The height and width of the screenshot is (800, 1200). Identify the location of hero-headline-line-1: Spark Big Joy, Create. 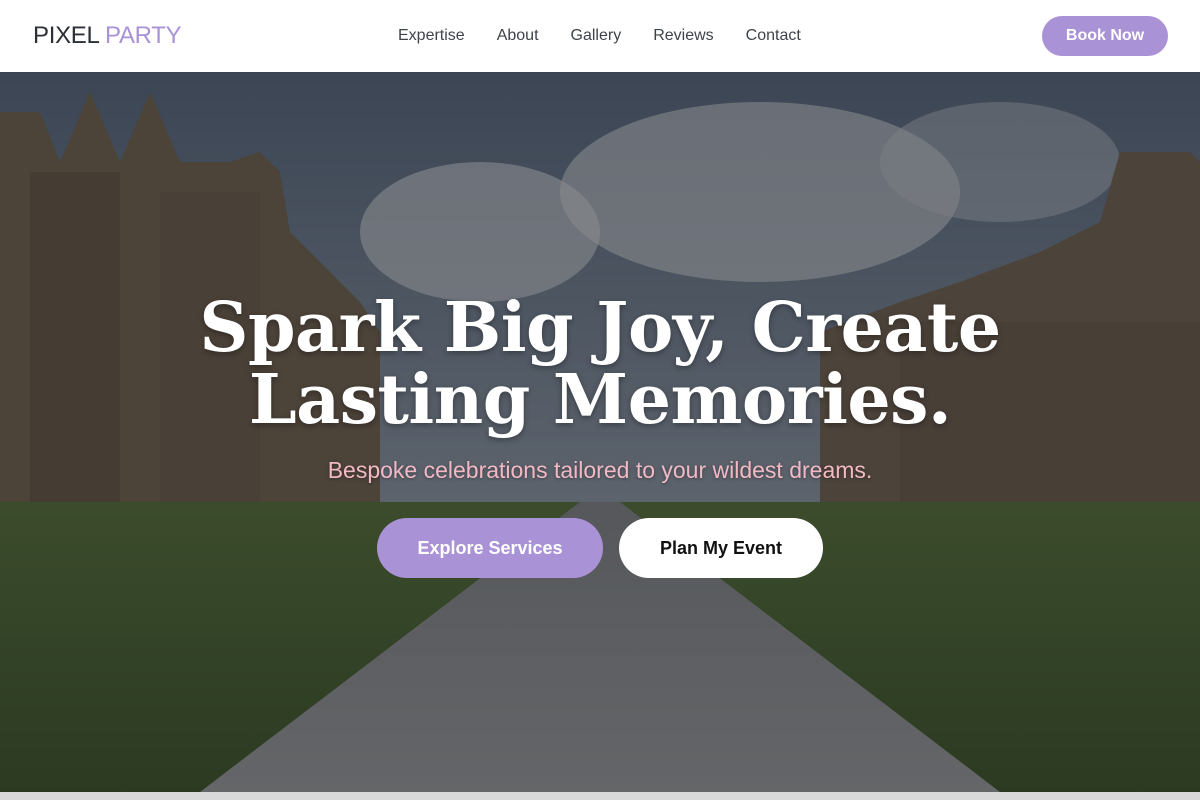
(600, 328).